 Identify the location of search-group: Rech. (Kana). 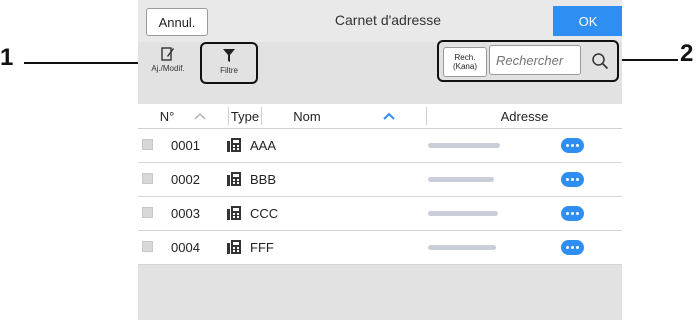
(528, 61).